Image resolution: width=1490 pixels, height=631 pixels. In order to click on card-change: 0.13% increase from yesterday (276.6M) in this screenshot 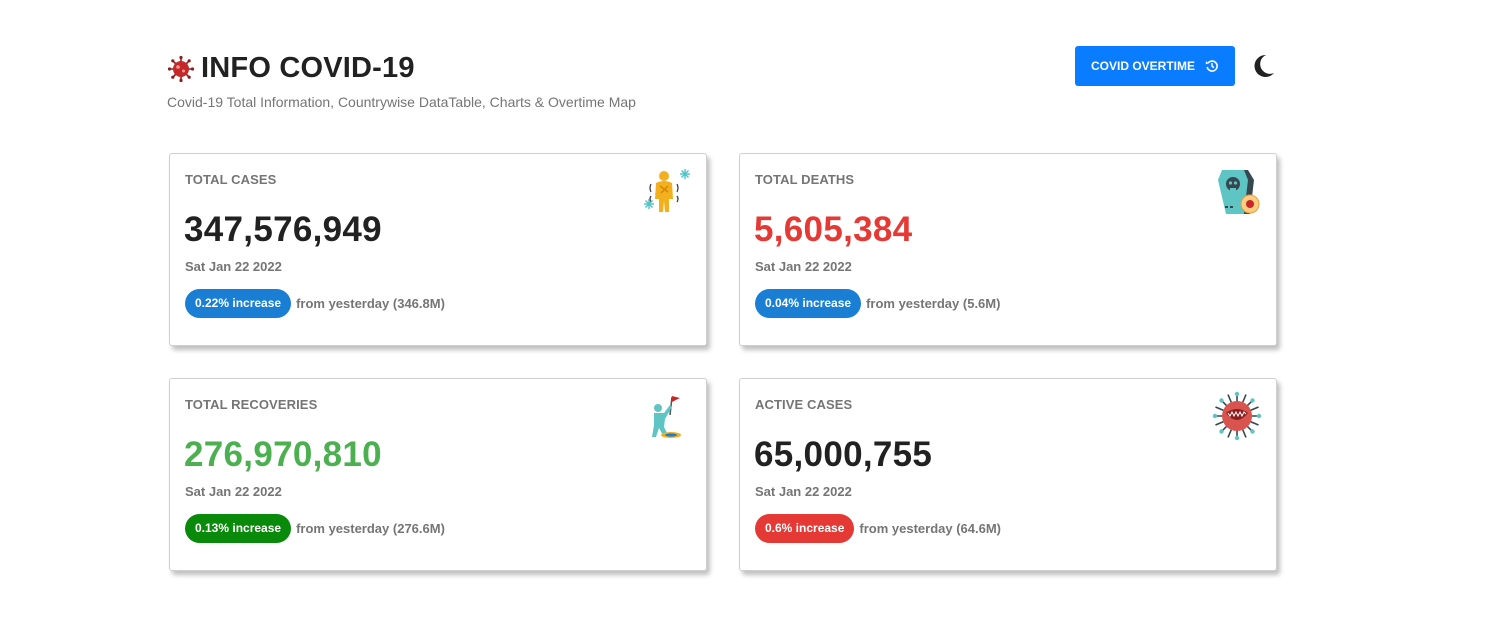, I will do `click(315, 528)`.